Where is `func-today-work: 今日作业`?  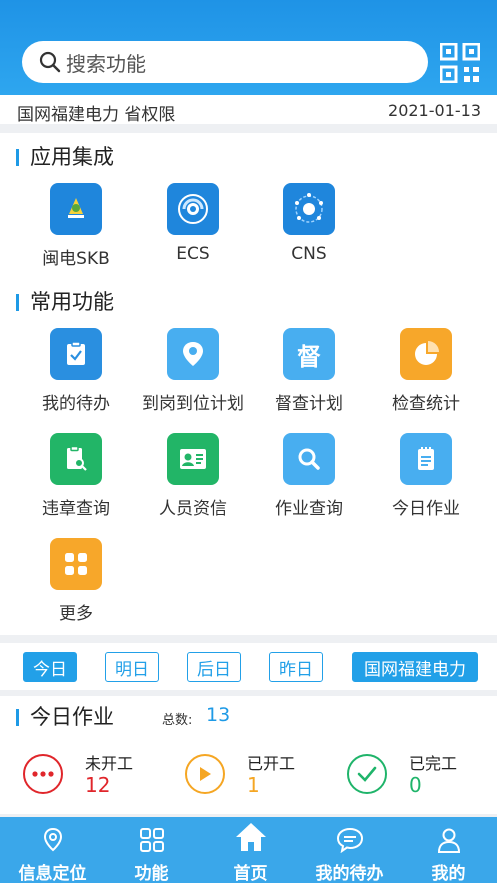
func-today-work: 今日作业 is located at coordinates (426, 476).